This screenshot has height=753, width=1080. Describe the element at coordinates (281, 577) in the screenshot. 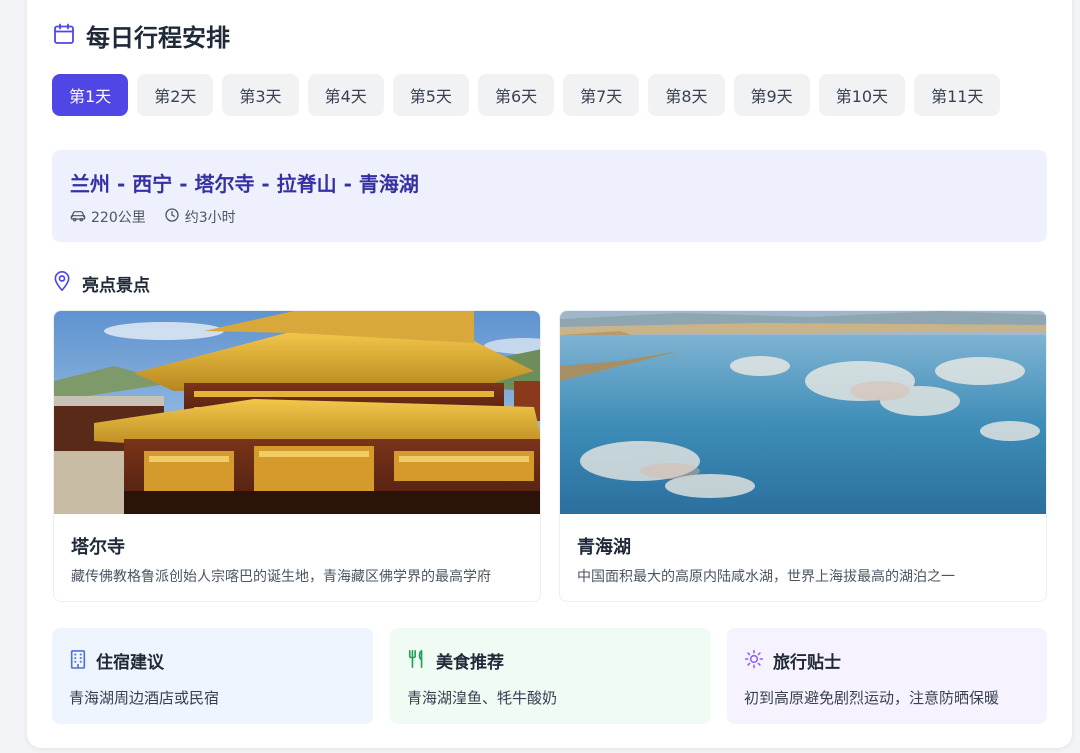

I see `spot-description: 藏传佛教格鲁派创始人宗喀巴的诞生地，青海藏区佛学界的最高学府` at that location.